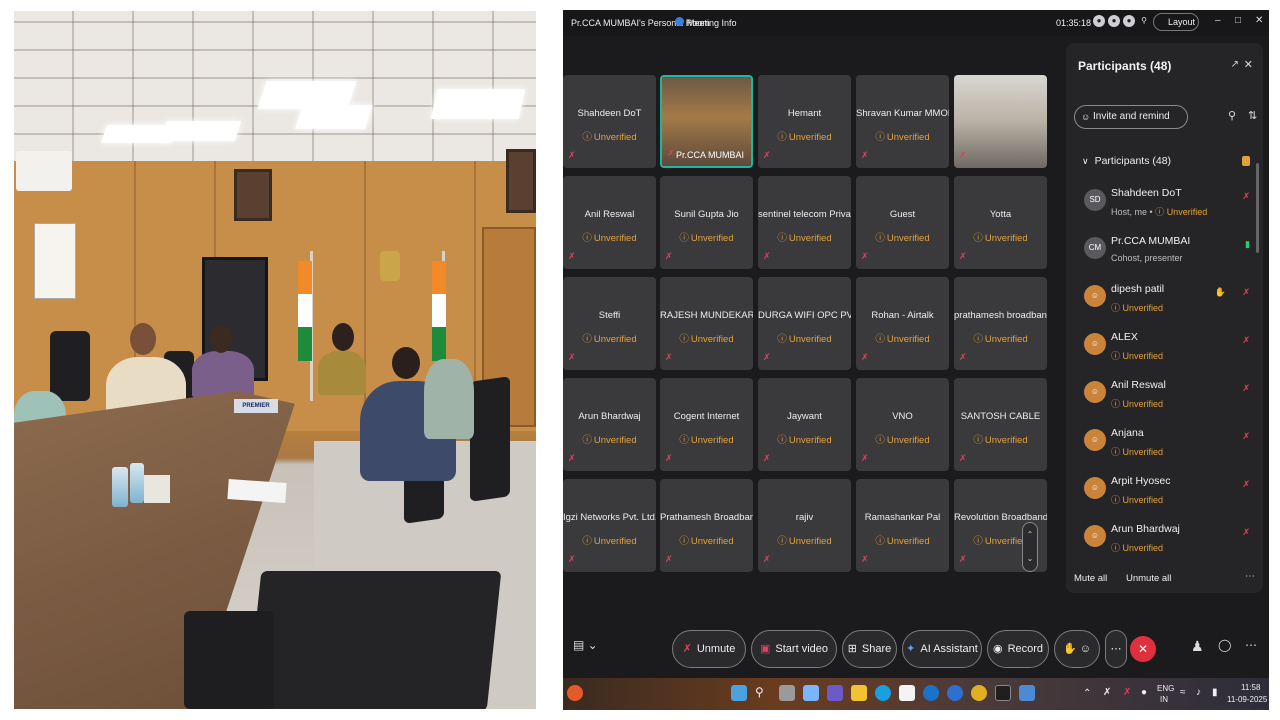 The width and height of the screenshot is (1280, 720). What do you see at coordinates (1129, 21) in the screenshot?
I see `shield-icon: ●` at bounding box center [1129, 21].